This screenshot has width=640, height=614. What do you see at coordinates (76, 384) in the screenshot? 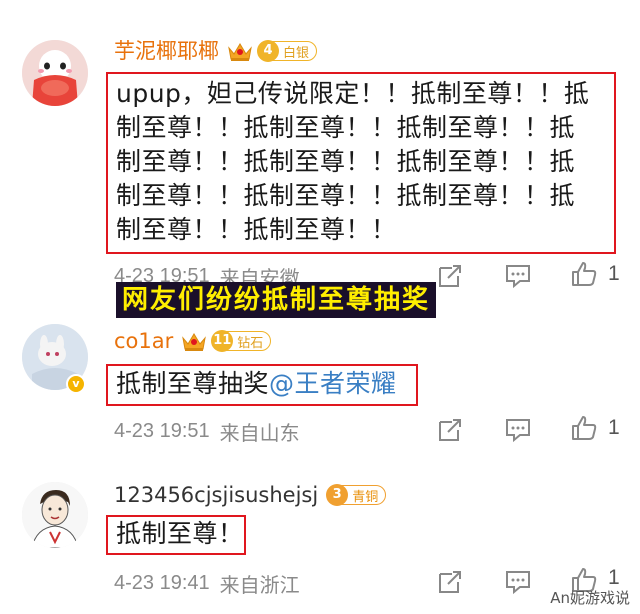
I see `verified-icon: v` at bounding box center [76, 384].